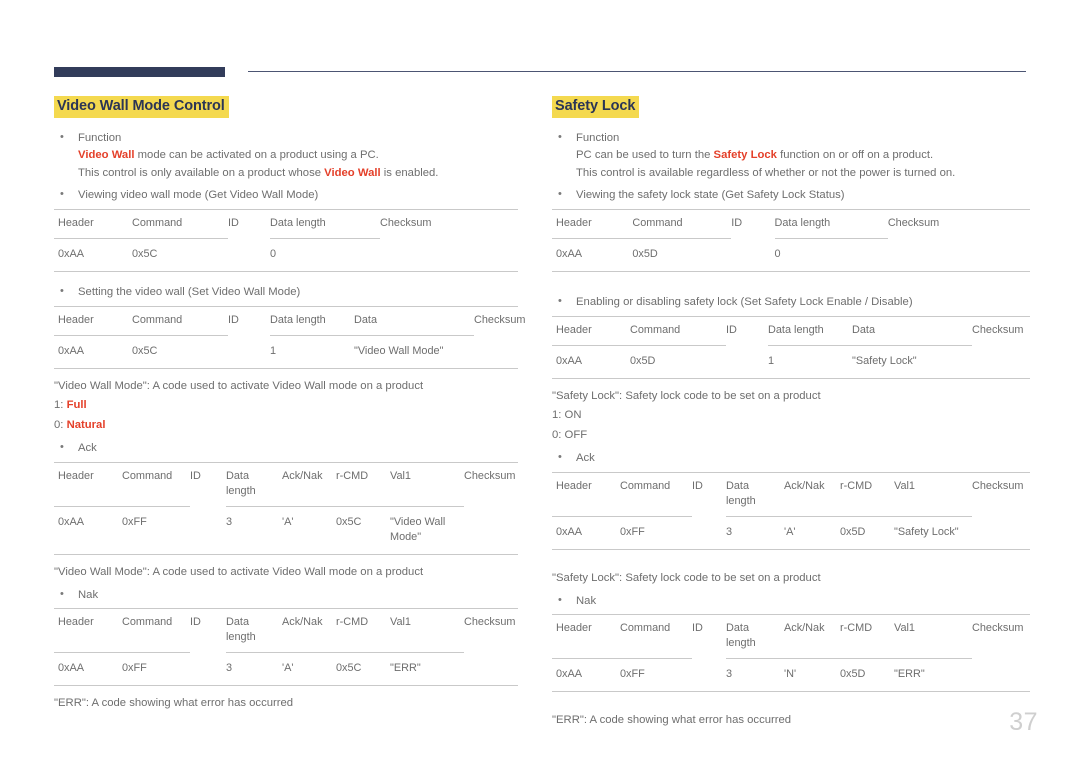  Describe the element at coordinates (352, 173) in the screenshot. I see `inline-video-wall-2: Video Wall` at that location.